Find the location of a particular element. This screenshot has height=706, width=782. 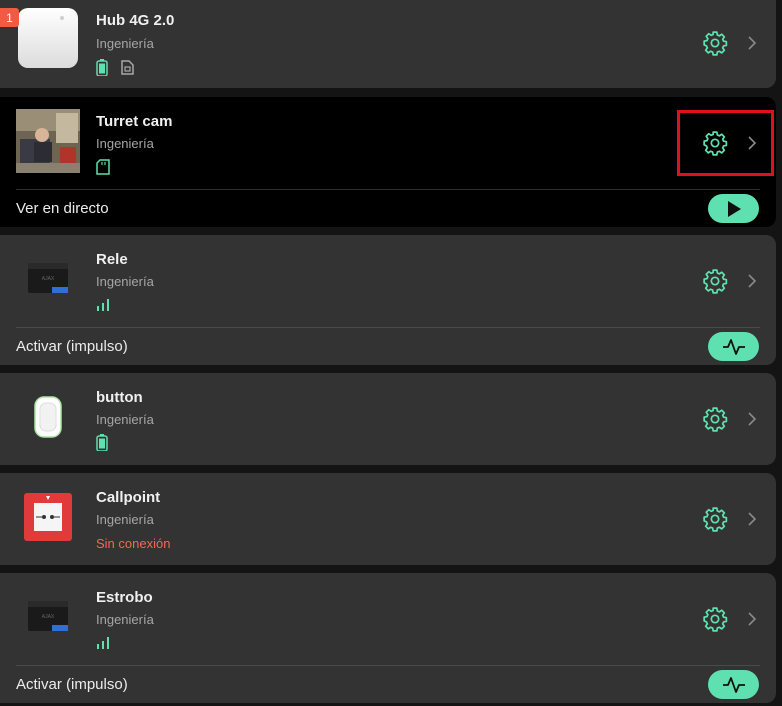

sd-card-icon is located at coordinates (103, 169).